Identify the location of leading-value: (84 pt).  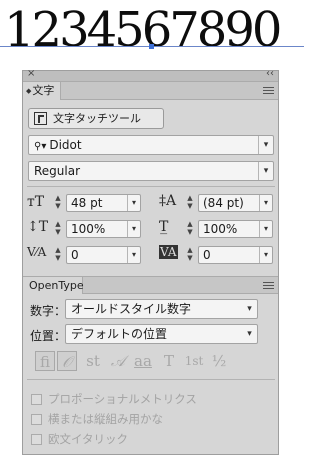
(223, 203).